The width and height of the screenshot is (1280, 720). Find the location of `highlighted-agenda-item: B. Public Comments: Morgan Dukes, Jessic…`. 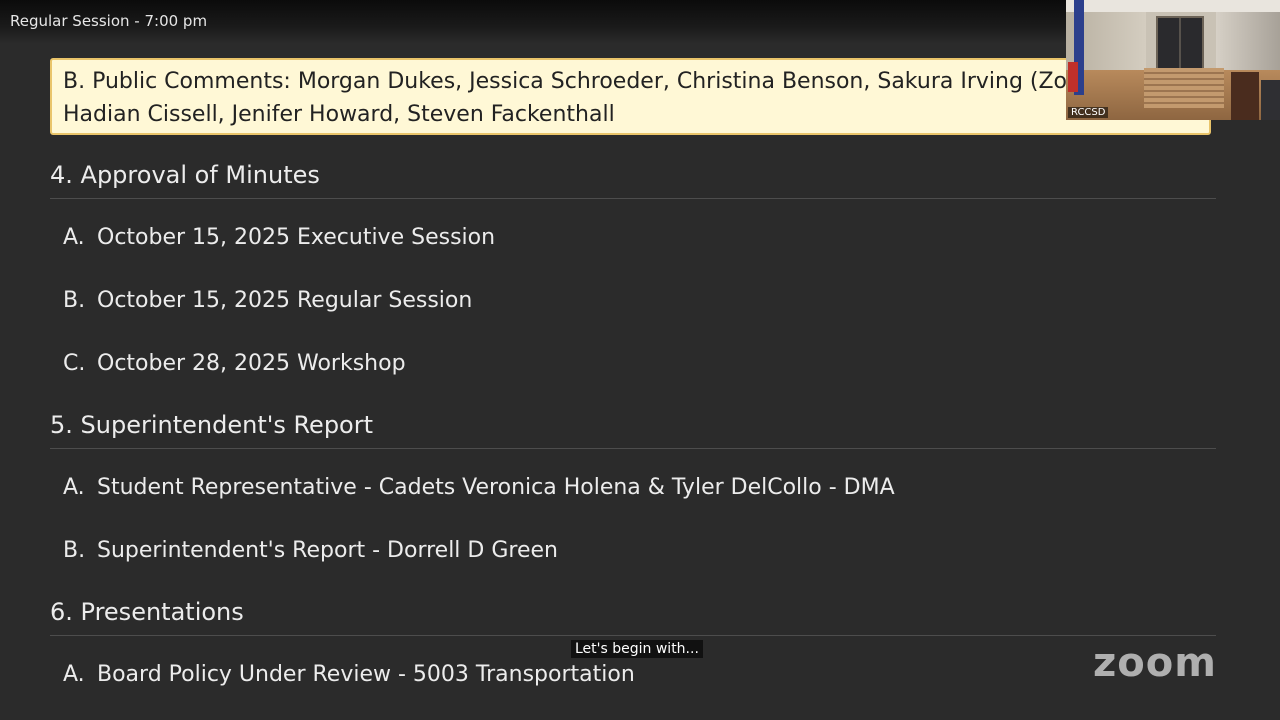

highlighted-agenda-item: B. Public Comments: Morgan Dukes, Jessic… is located at coordinates (630, 96).